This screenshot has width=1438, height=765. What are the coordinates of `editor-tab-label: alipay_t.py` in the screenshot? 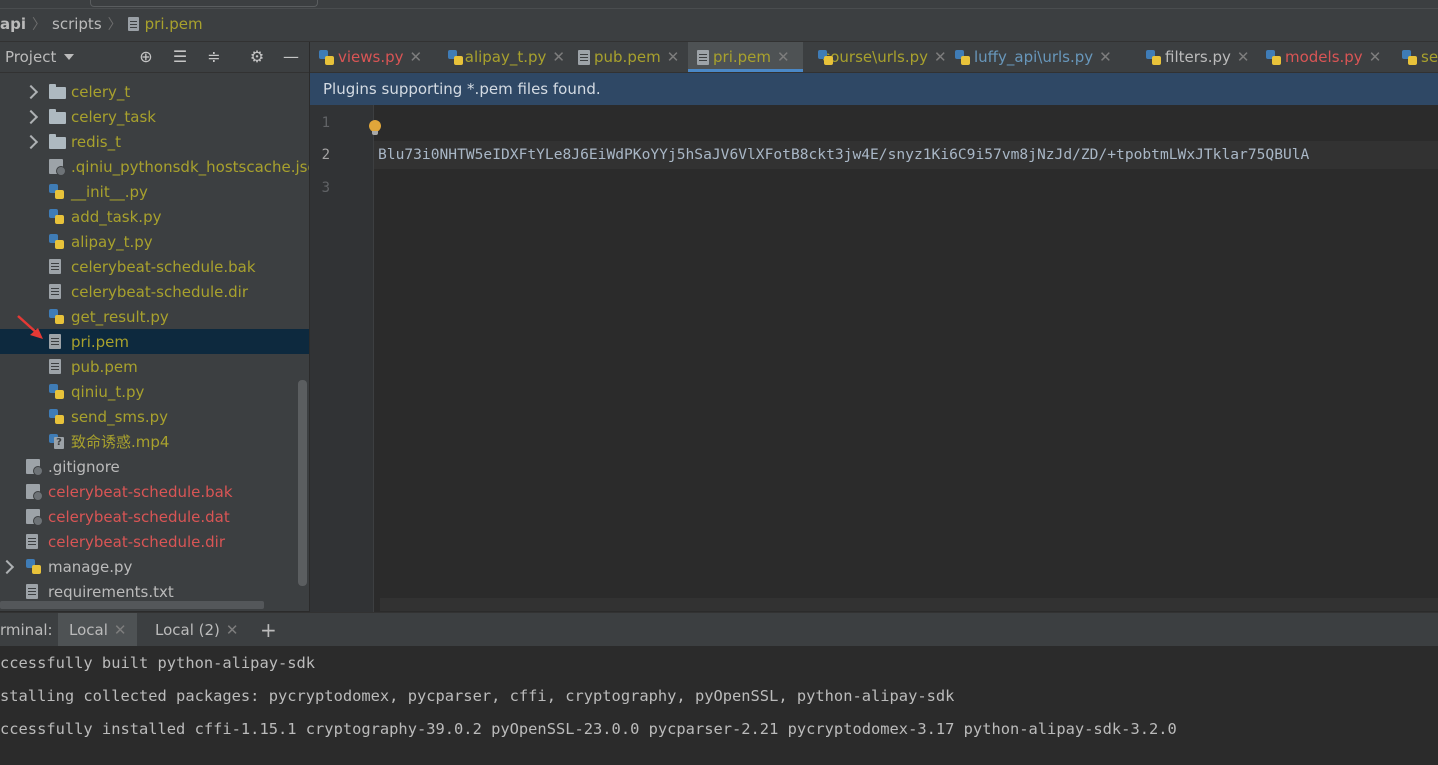 It's located at (505, 57).